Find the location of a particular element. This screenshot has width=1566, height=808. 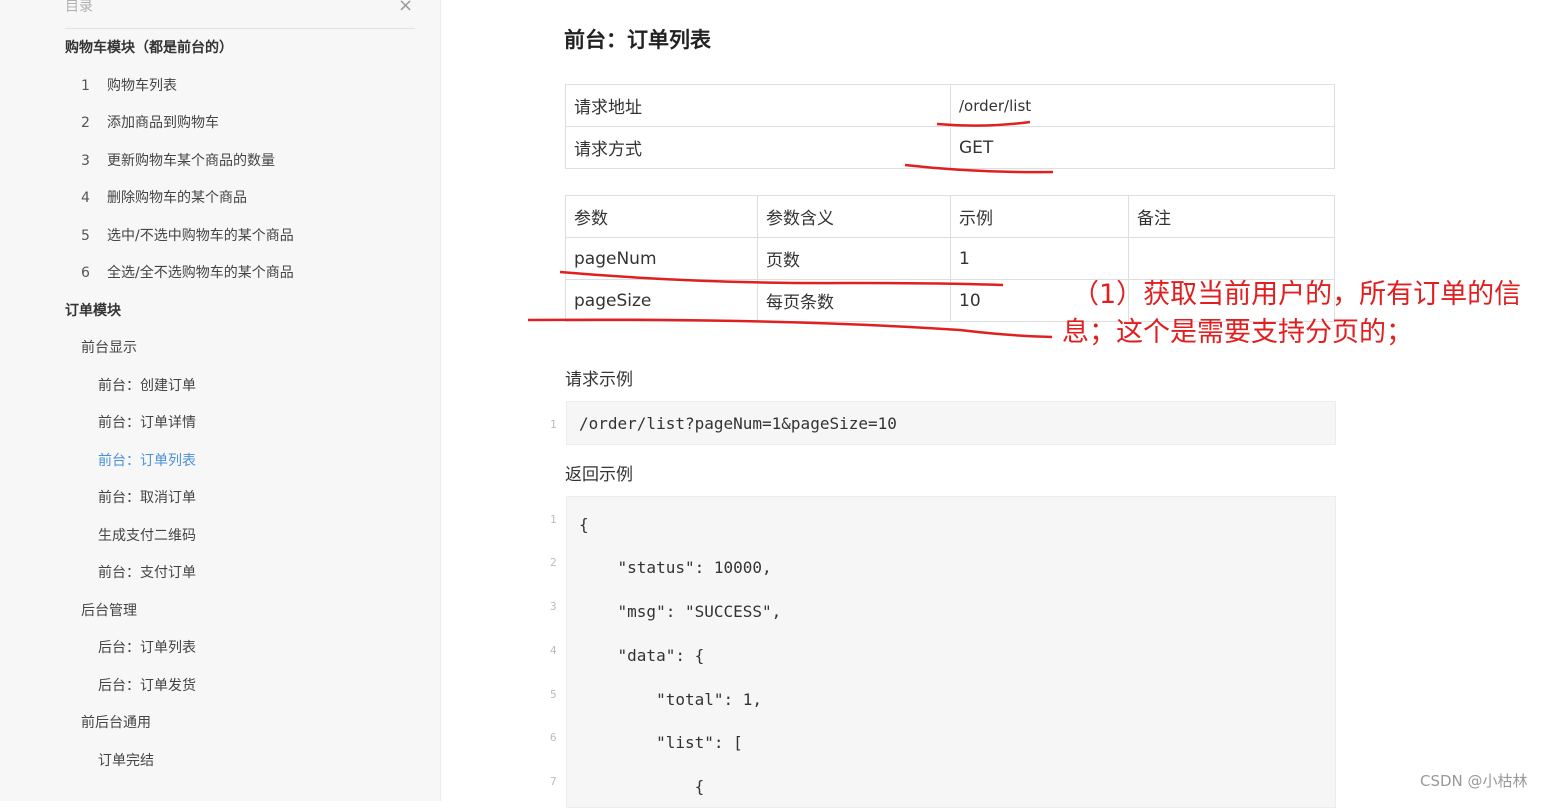

code-line: /order/list?pageNum=1&pageSize=10 is located at coordinates (738, 423).